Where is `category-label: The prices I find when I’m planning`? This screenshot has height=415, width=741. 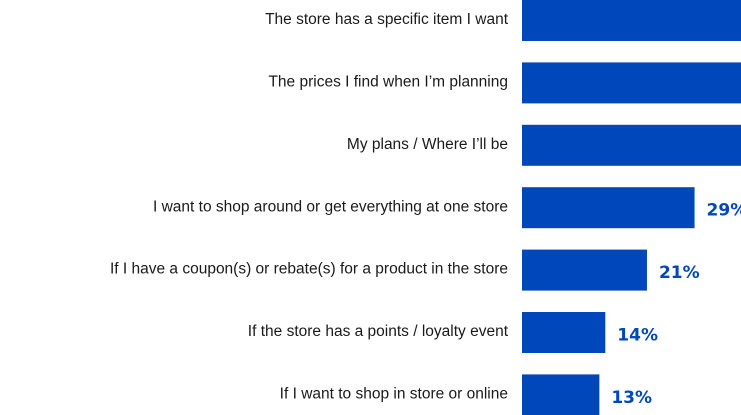
category-label: The prices I find when I’m planning is located at coordinates (388, 81).